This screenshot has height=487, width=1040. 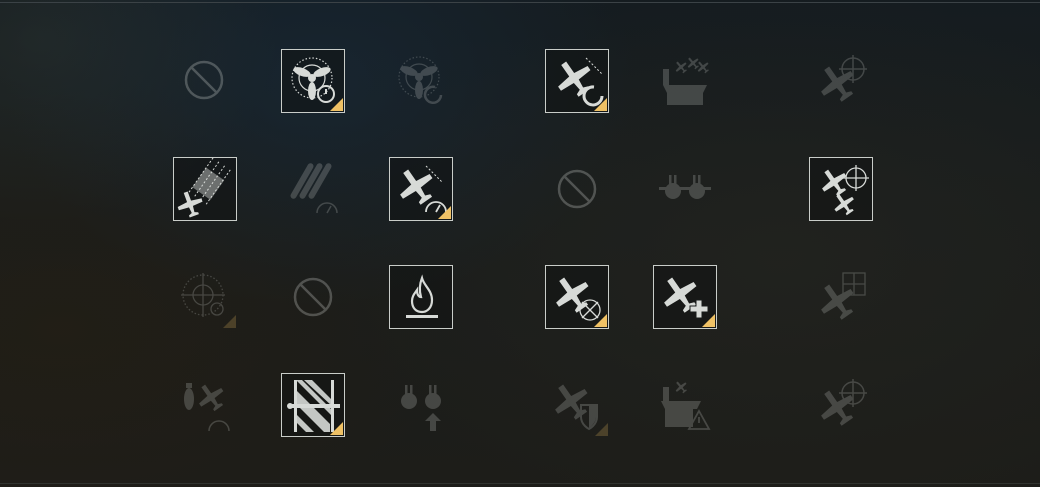 I want to click on skill-r1c2, so click(x=313, y=81).